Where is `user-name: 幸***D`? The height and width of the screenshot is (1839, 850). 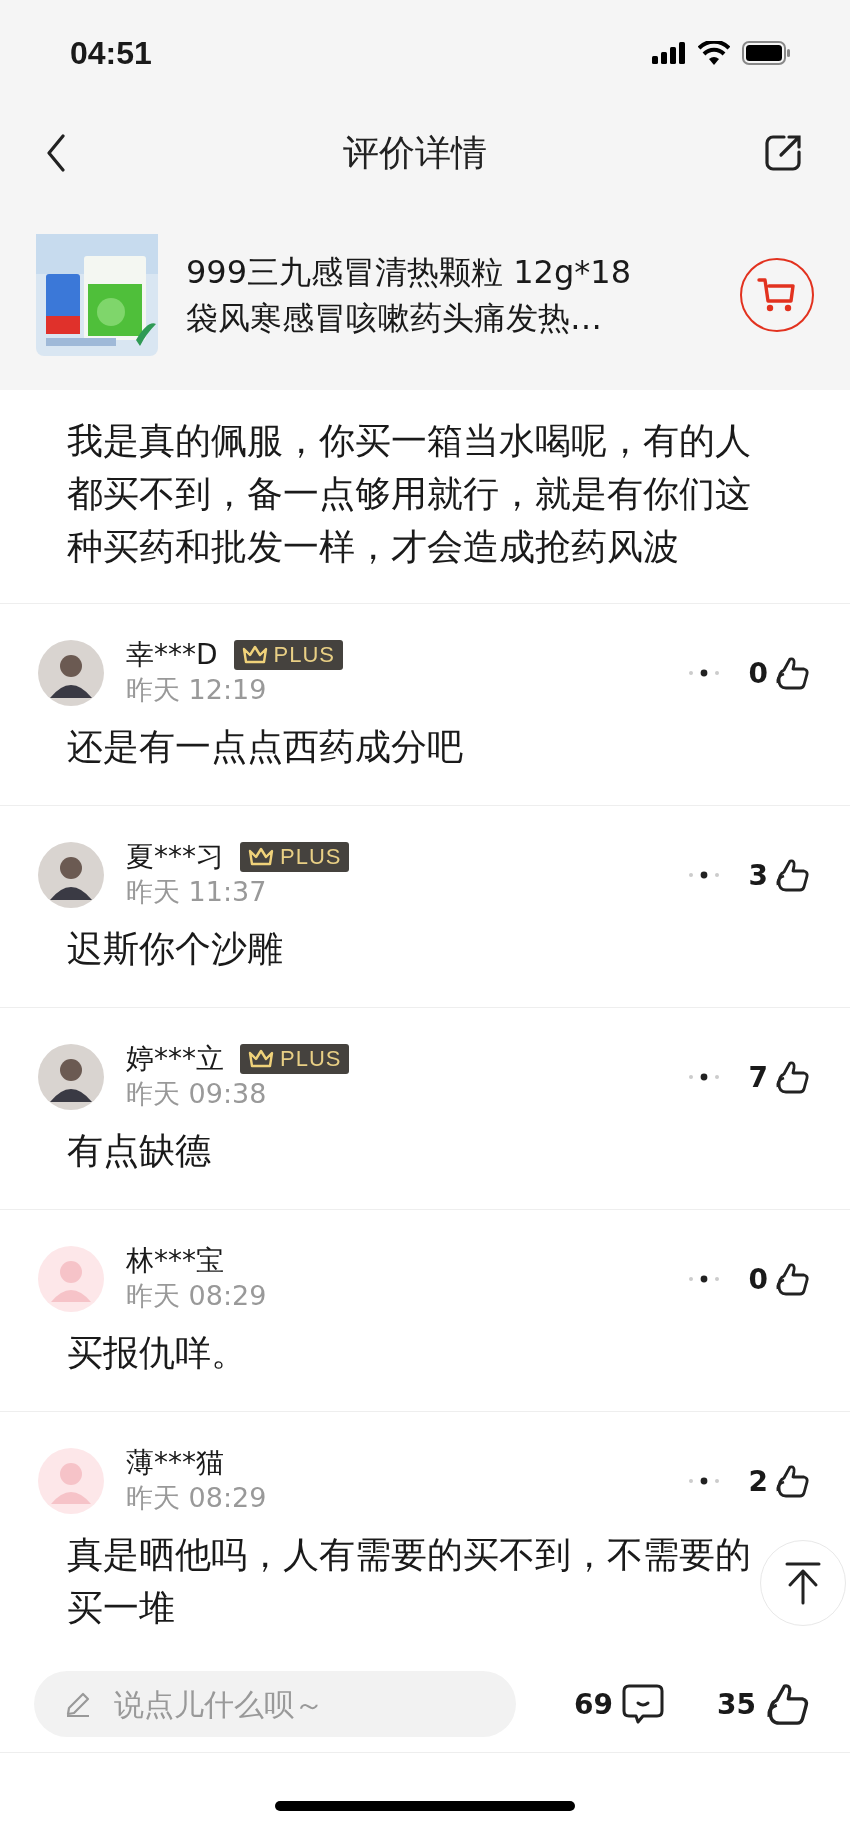
user-name: 幸***D is located at coordinates (172, 655).